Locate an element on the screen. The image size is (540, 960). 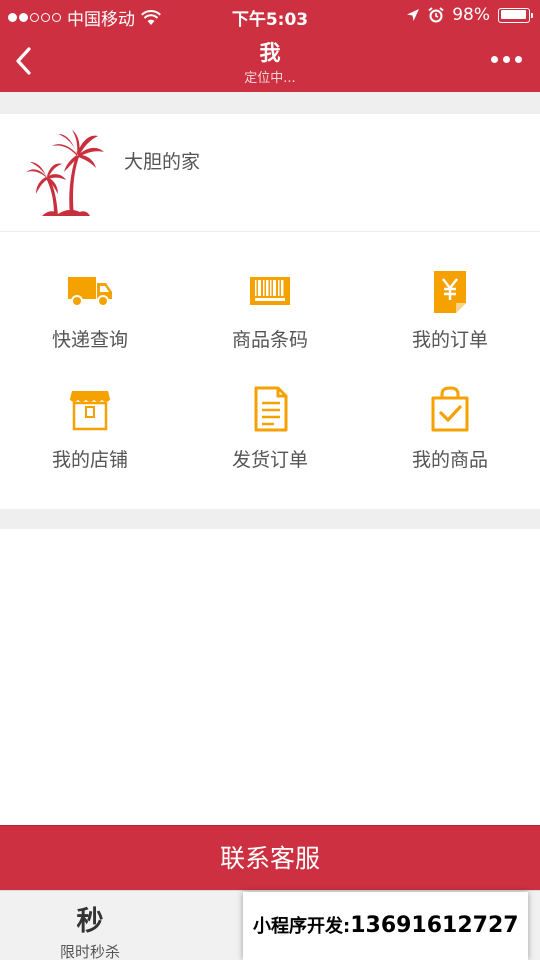
section-divider-bottom is located at coordinates (270, 519).